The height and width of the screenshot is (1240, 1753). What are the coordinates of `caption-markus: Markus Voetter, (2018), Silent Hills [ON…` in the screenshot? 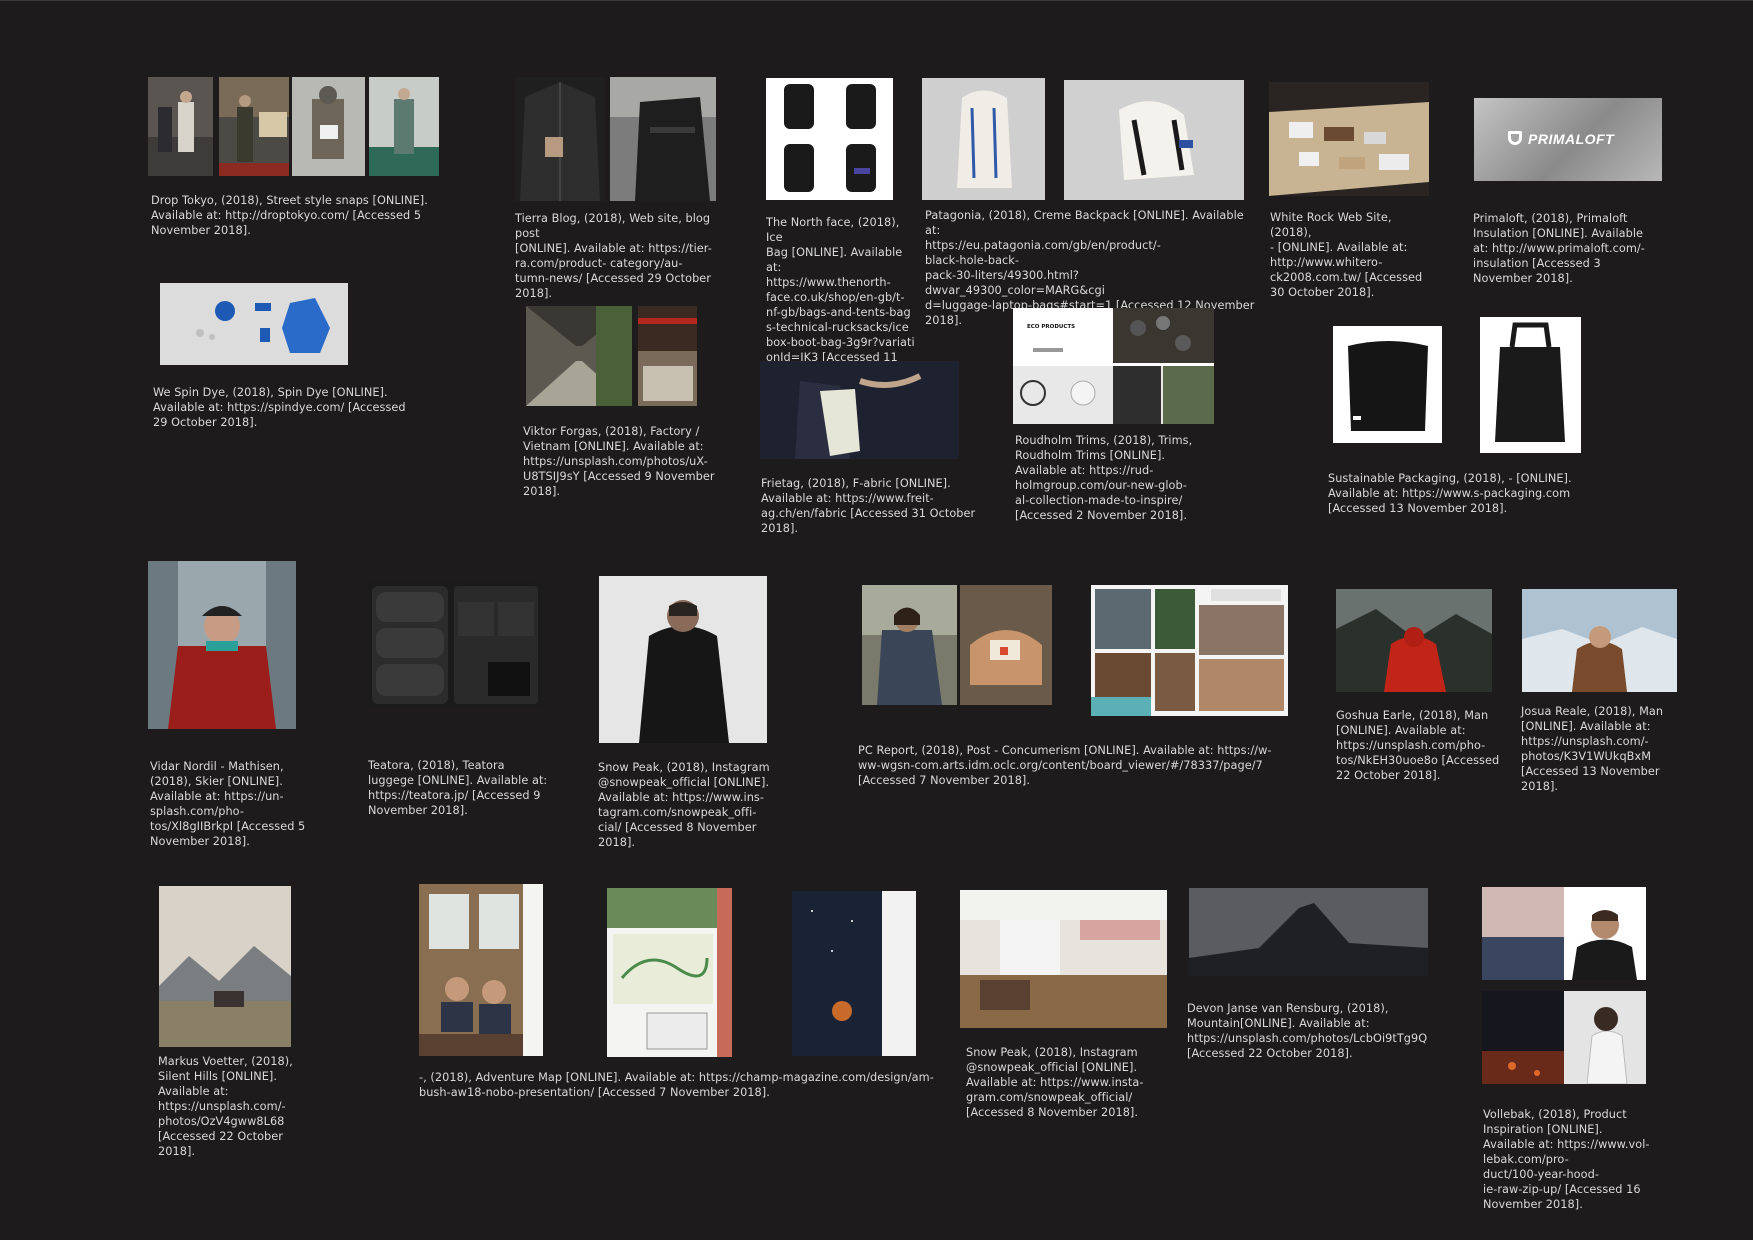 It's located at (225, 1106).